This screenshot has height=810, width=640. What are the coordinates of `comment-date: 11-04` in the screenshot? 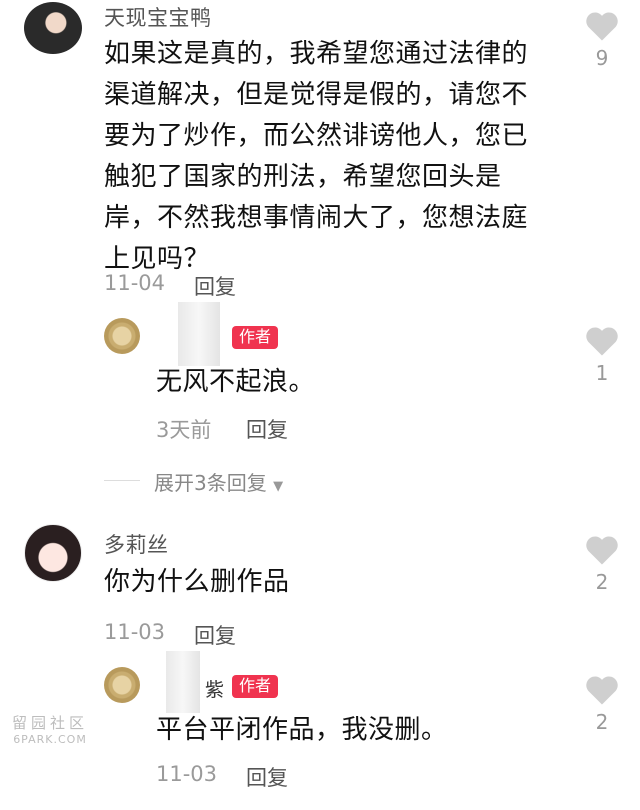 It's located at (135, 283).